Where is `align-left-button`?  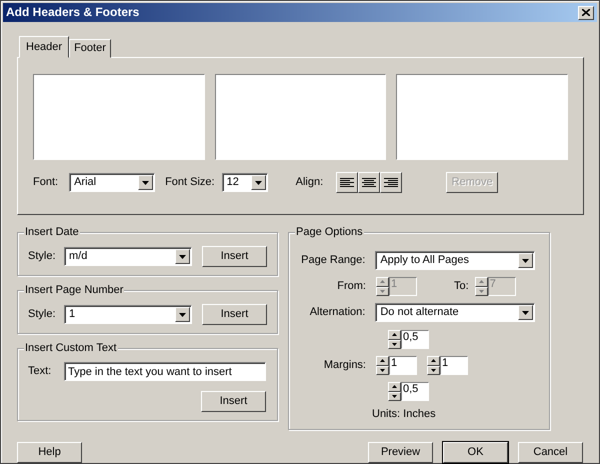 align-left-button is located at coordinates (347, 183).